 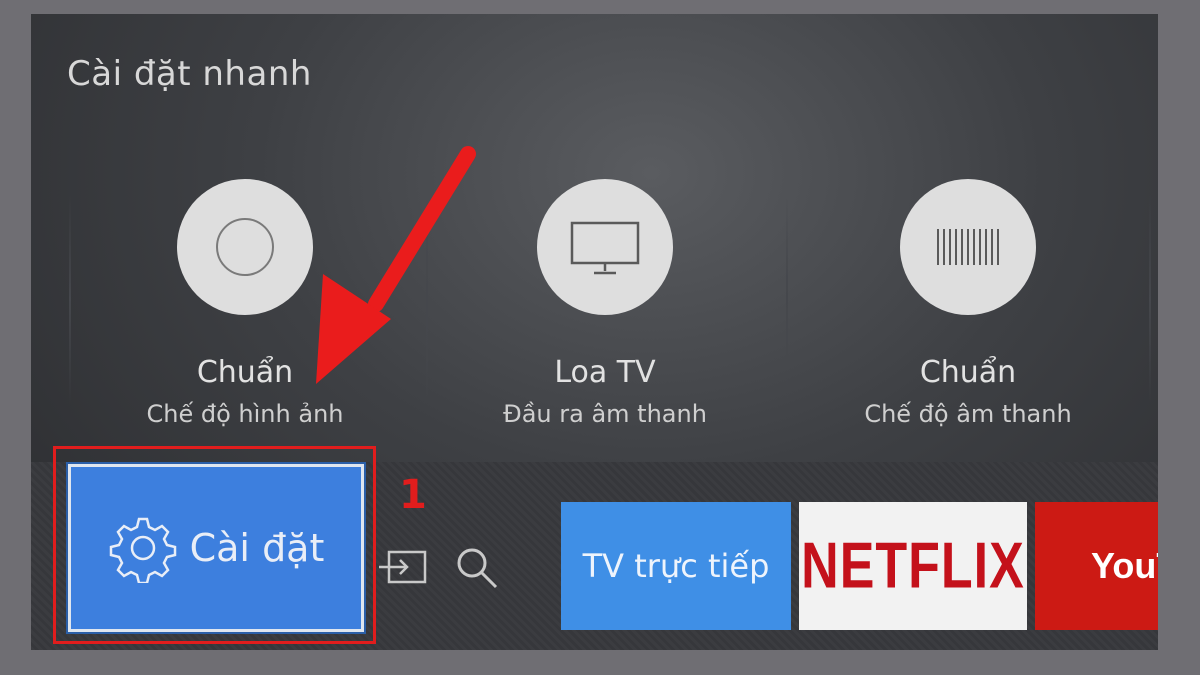 I want to click on red-arrow-annotation, so click(x=396, y=265).